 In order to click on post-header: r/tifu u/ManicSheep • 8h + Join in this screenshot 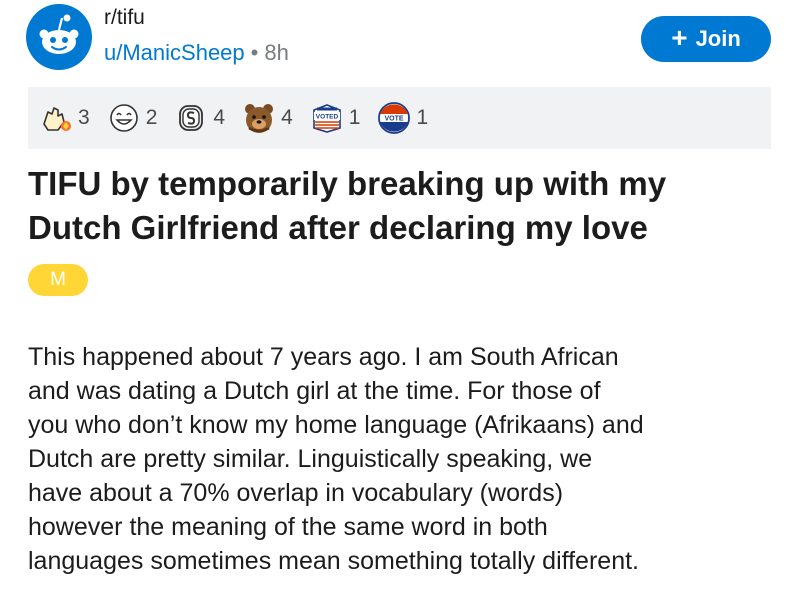, I will do `click(400, 40)`.